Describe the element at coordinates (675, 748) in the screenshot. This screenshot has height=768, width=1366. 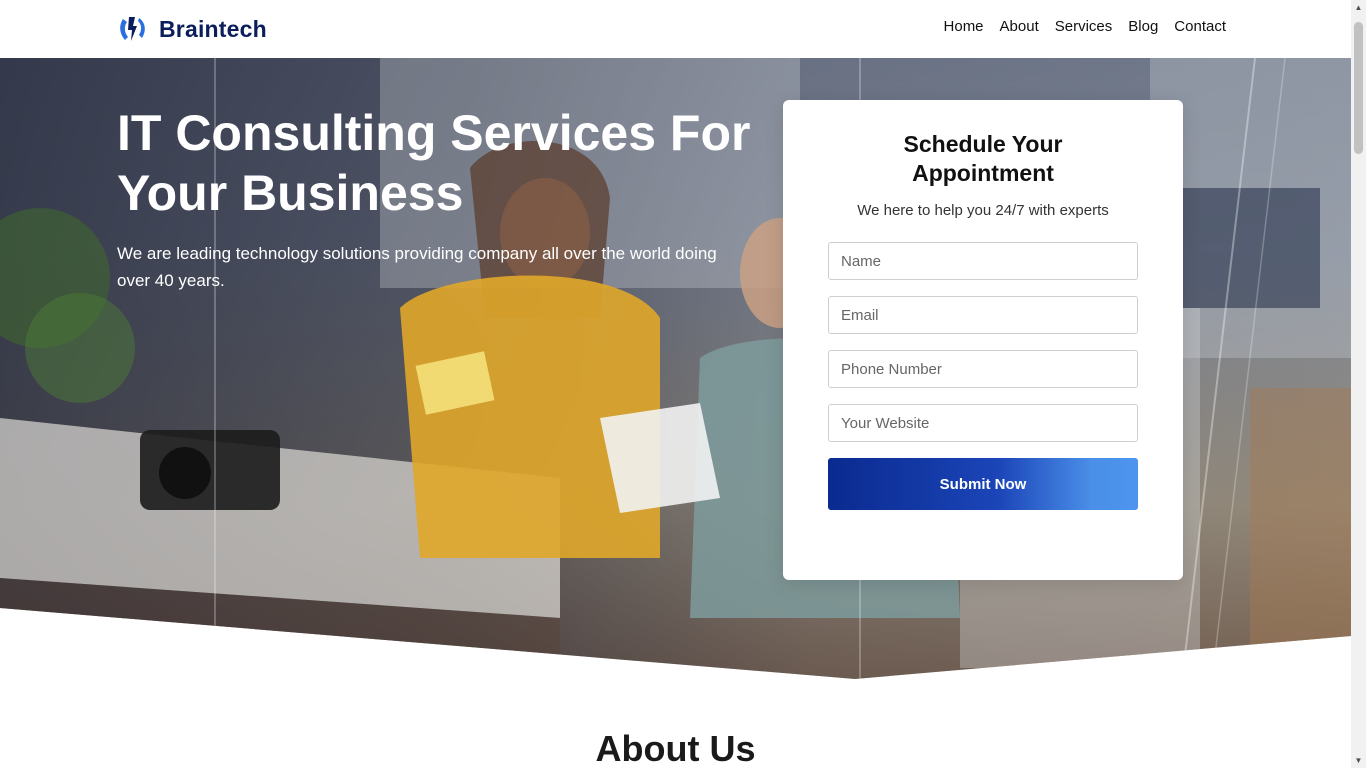
I see `about-section-title: About Us` at that location.